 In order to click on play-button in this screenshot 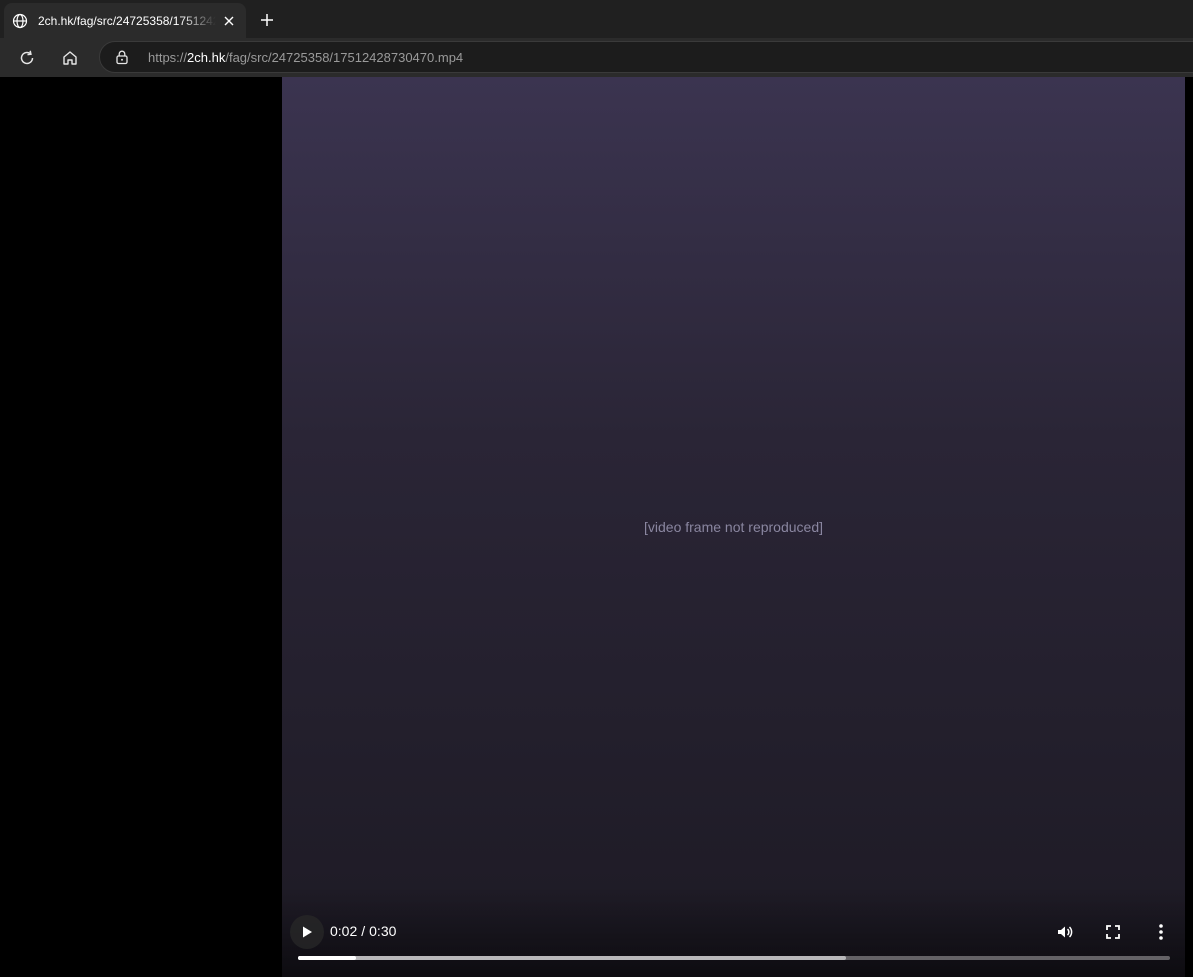, I will do `click(307, 932)`.